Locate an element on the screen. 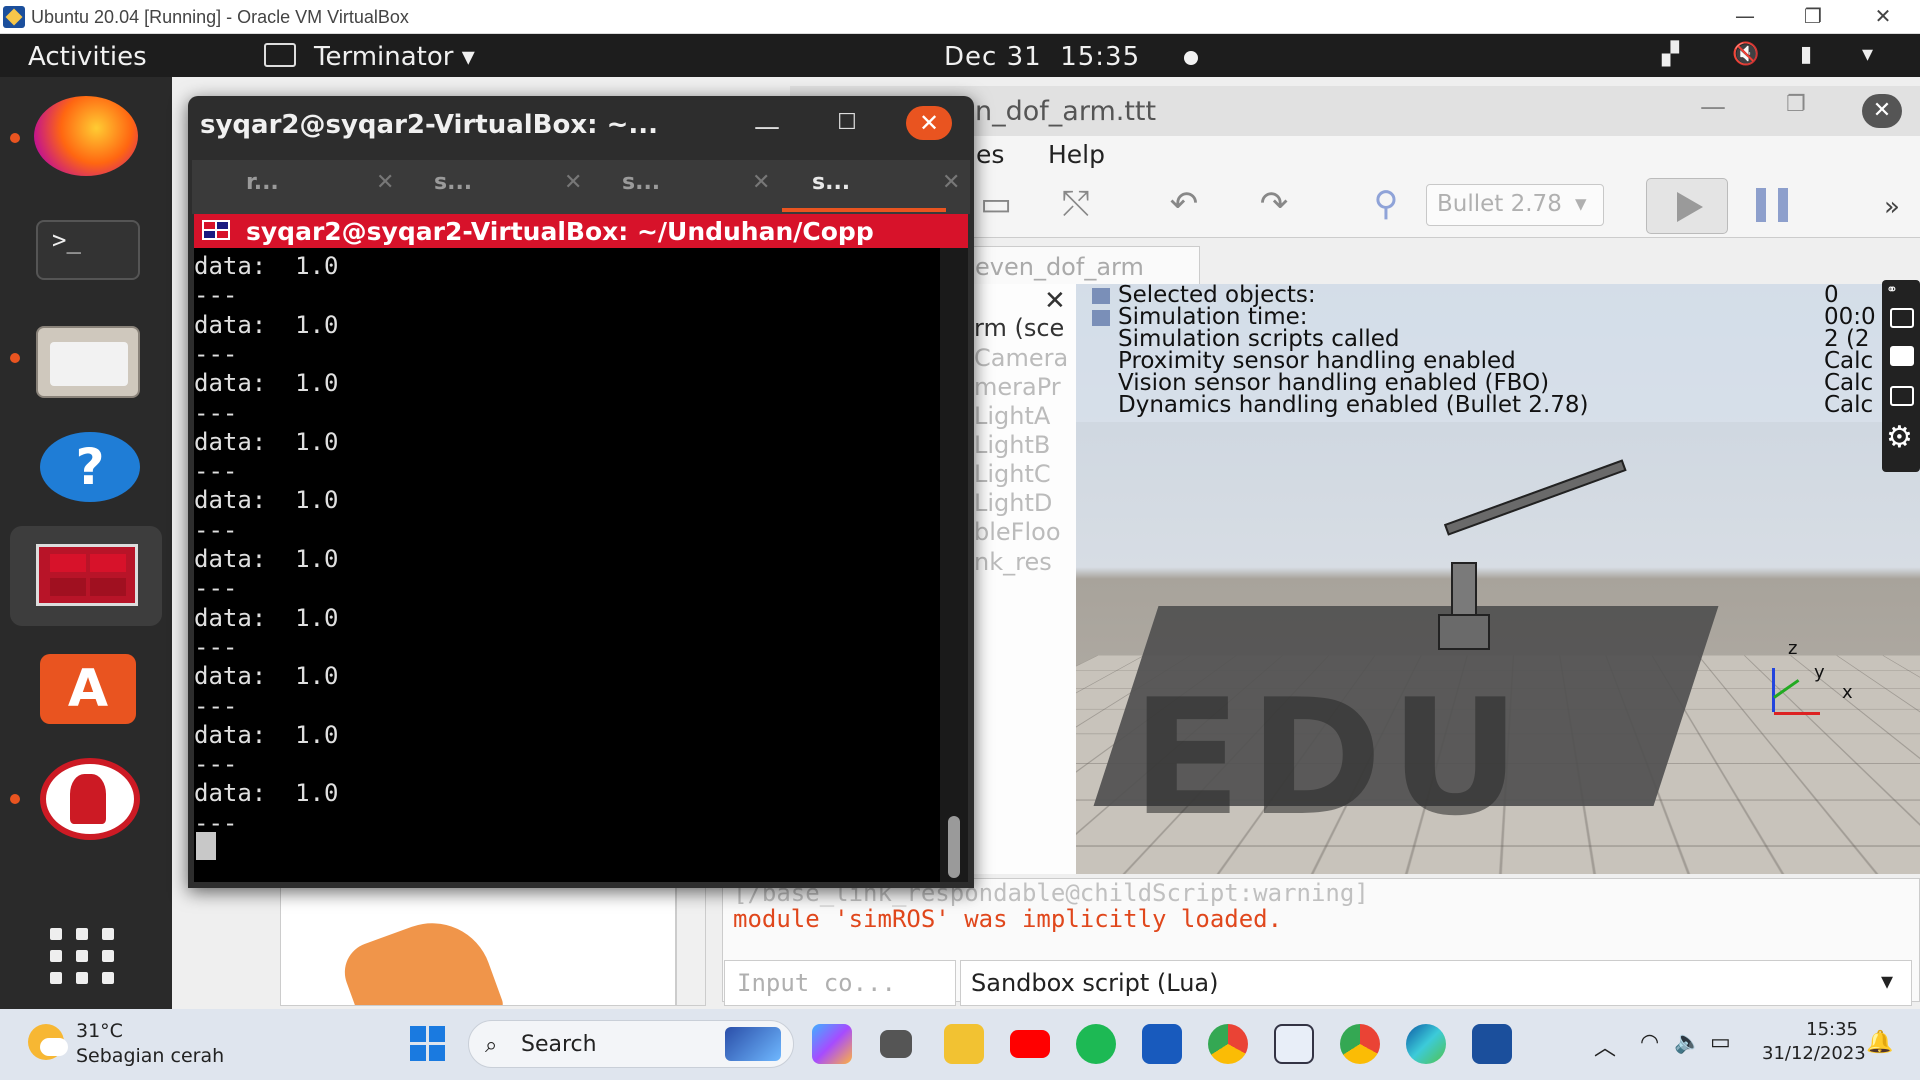 The height and width of the screenshot is (1080, 1920). menu-item-help: Help is located at coordinates (1076, 154).